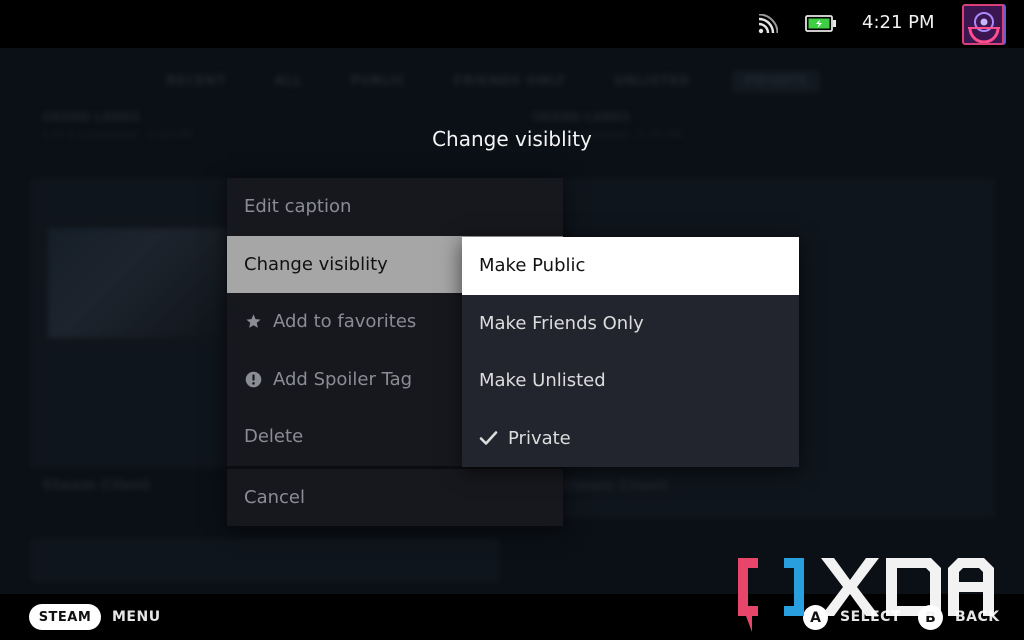  Describe the element at coordinates (253, 322) in the screenshot. I see `star-icon` at that location.